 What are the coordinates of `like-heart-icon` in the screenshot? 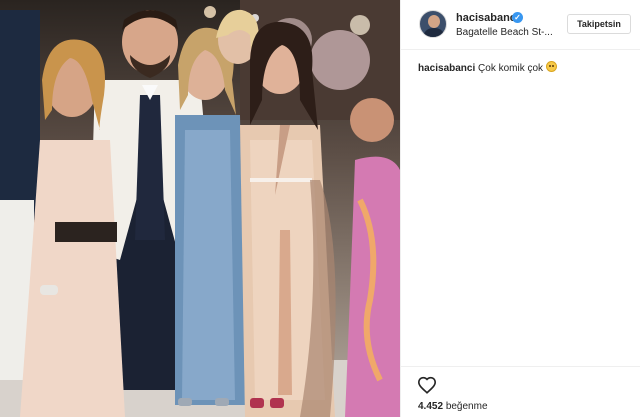 It's located at (427, 385).